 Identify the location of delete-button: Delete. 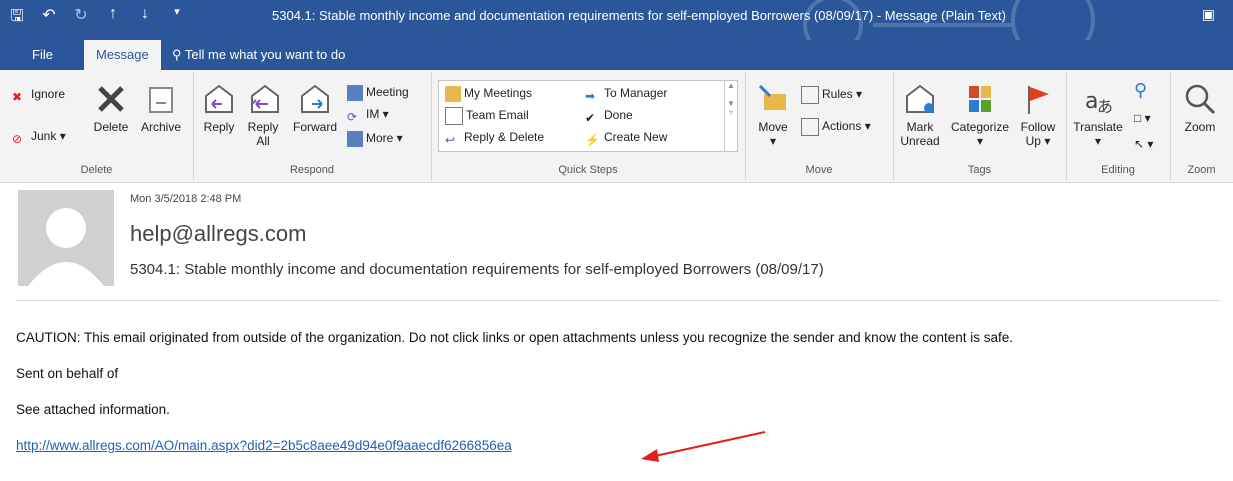
(111, 108).